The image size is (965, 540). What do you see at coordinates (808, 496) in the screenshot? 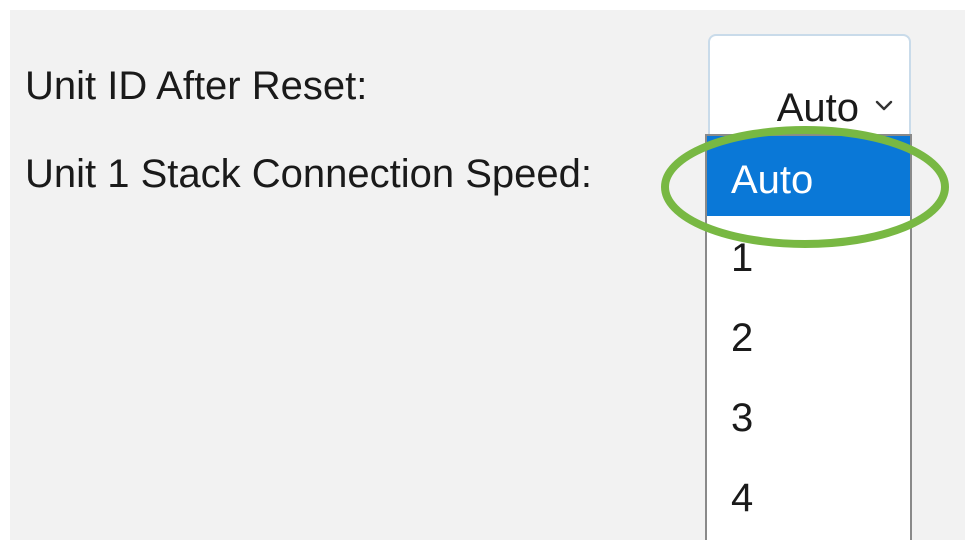
I see `dropdown-option-4: 4` at bounding box center [808, 496].